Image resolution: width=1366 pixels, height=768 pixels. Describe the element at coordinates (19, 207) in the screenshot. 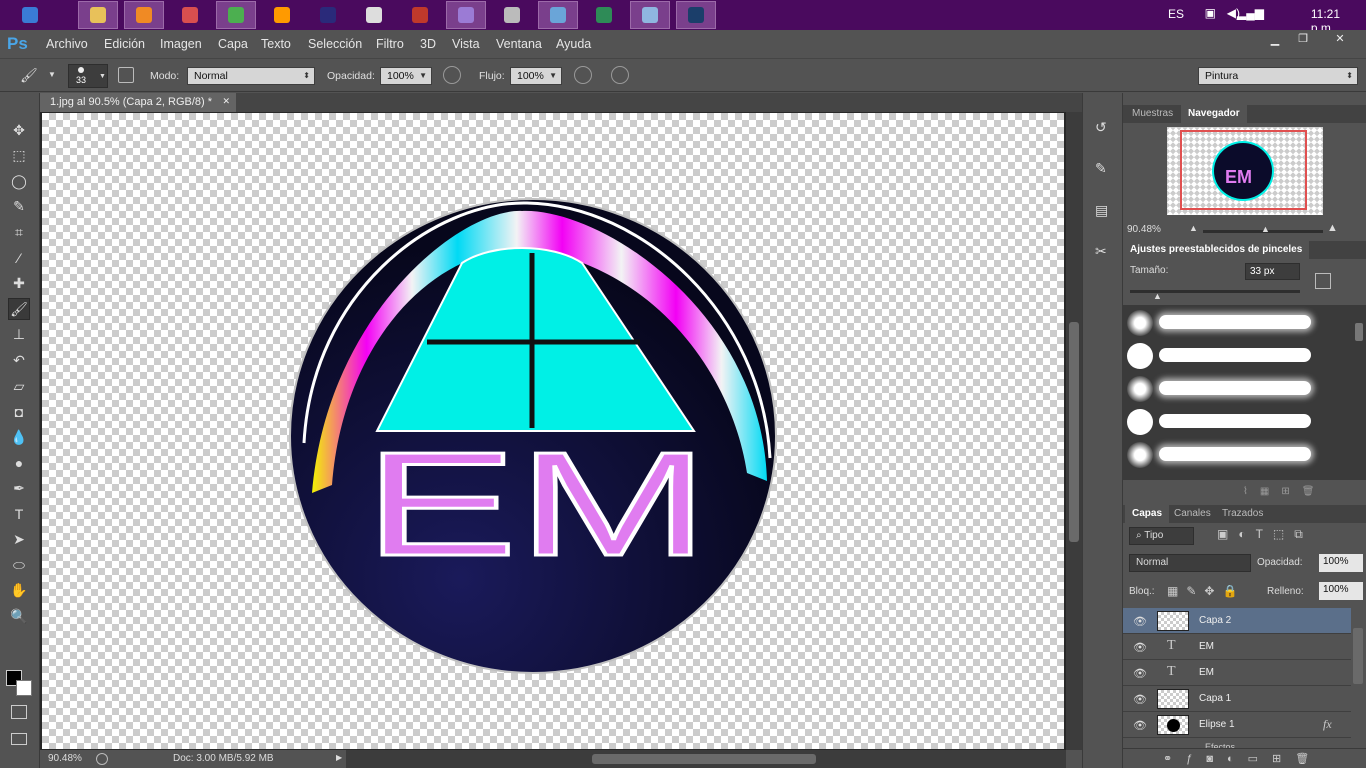

I see `quick-select-icon: ✎` at that location.